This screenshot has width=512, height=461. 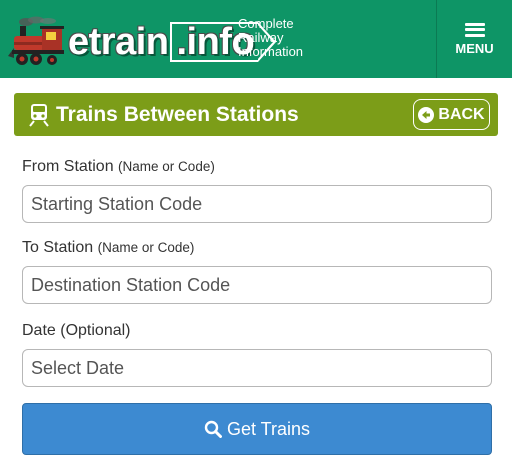 I want to click on to-station-label: To Station (Name or Code), so click(x=108, y=248).